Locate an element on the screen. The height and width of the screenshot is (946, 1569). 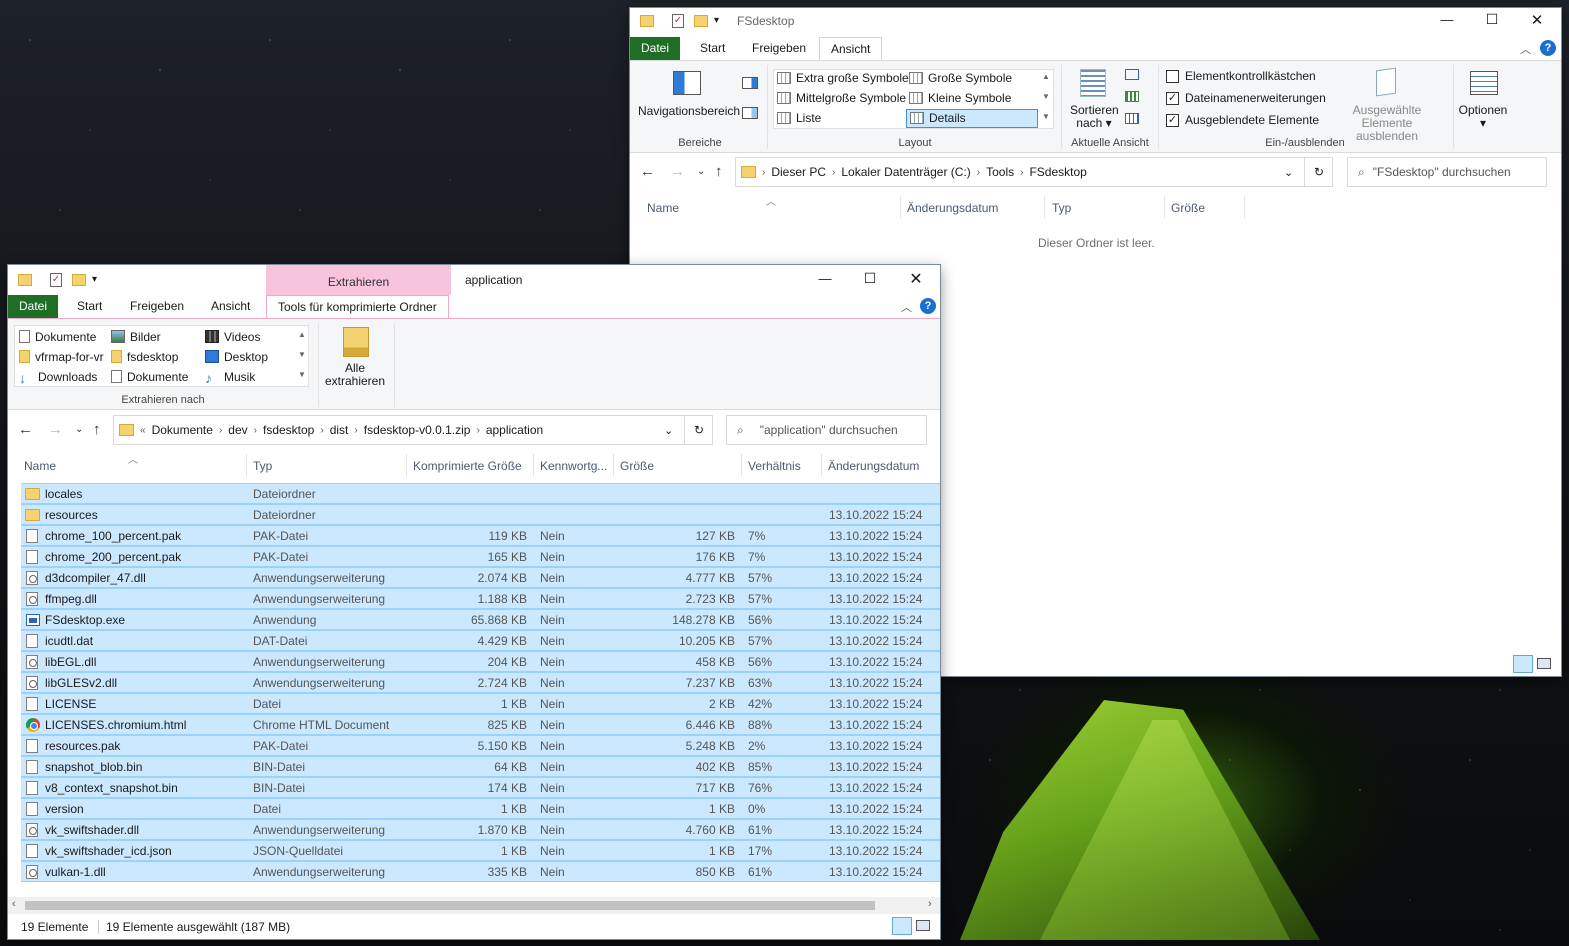
up-button: ↑ is located at coordinates (97, 429).